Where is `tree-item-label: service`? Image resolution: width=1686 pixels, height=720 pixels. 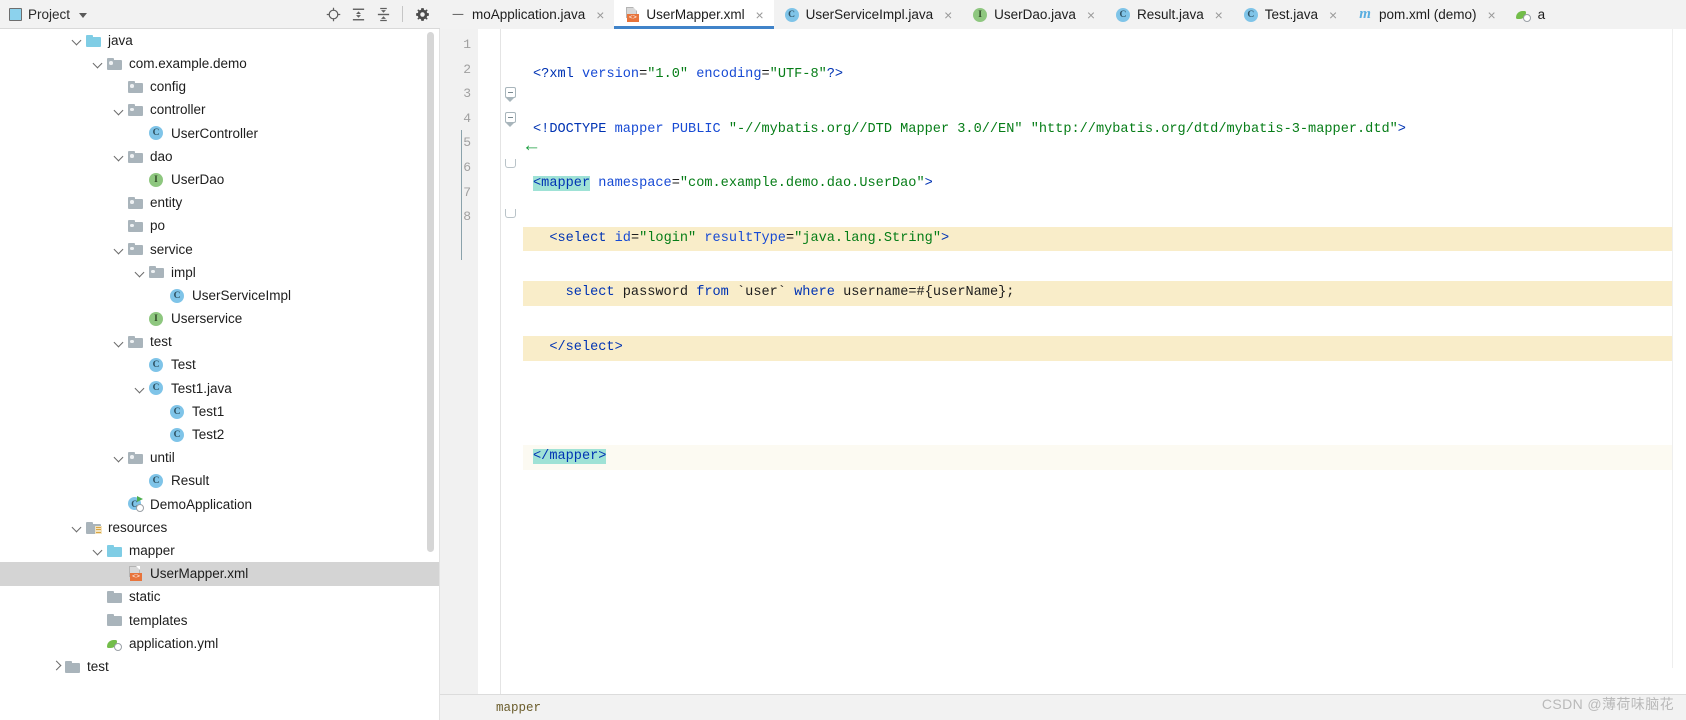
tree-item-label: service is located at coordinates (171, 249).